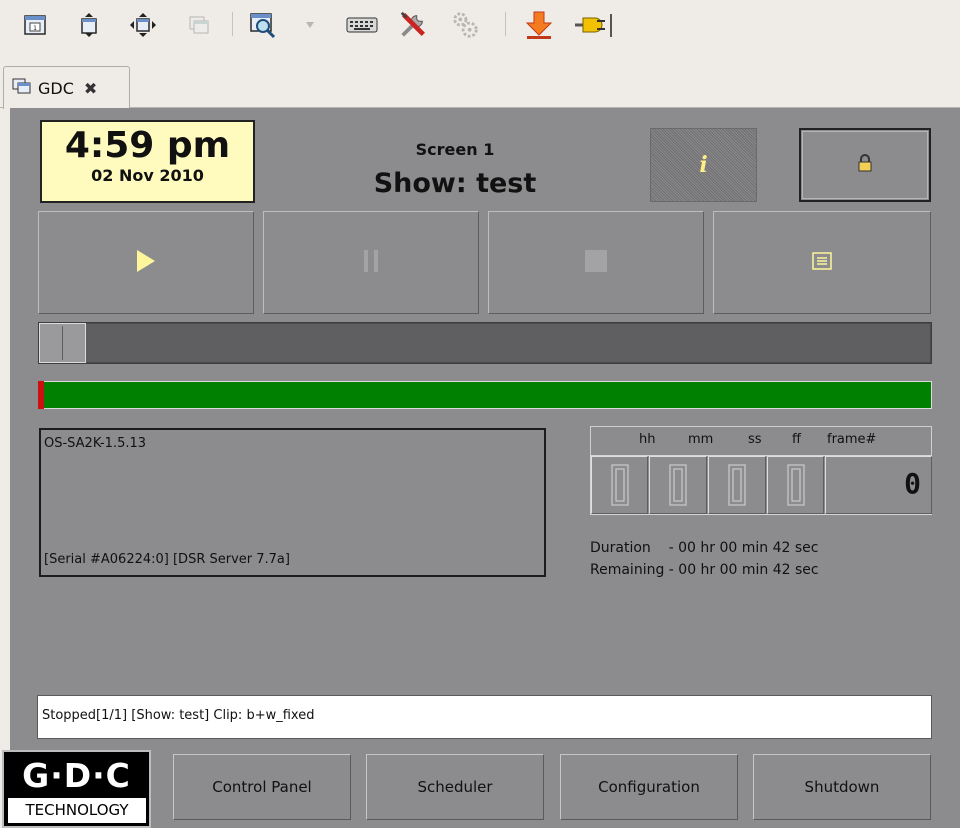 Image resolution: width=960 pixels, height=828 pixels. I want to click on tab-bar: GDC ✖, so click(480, 83).